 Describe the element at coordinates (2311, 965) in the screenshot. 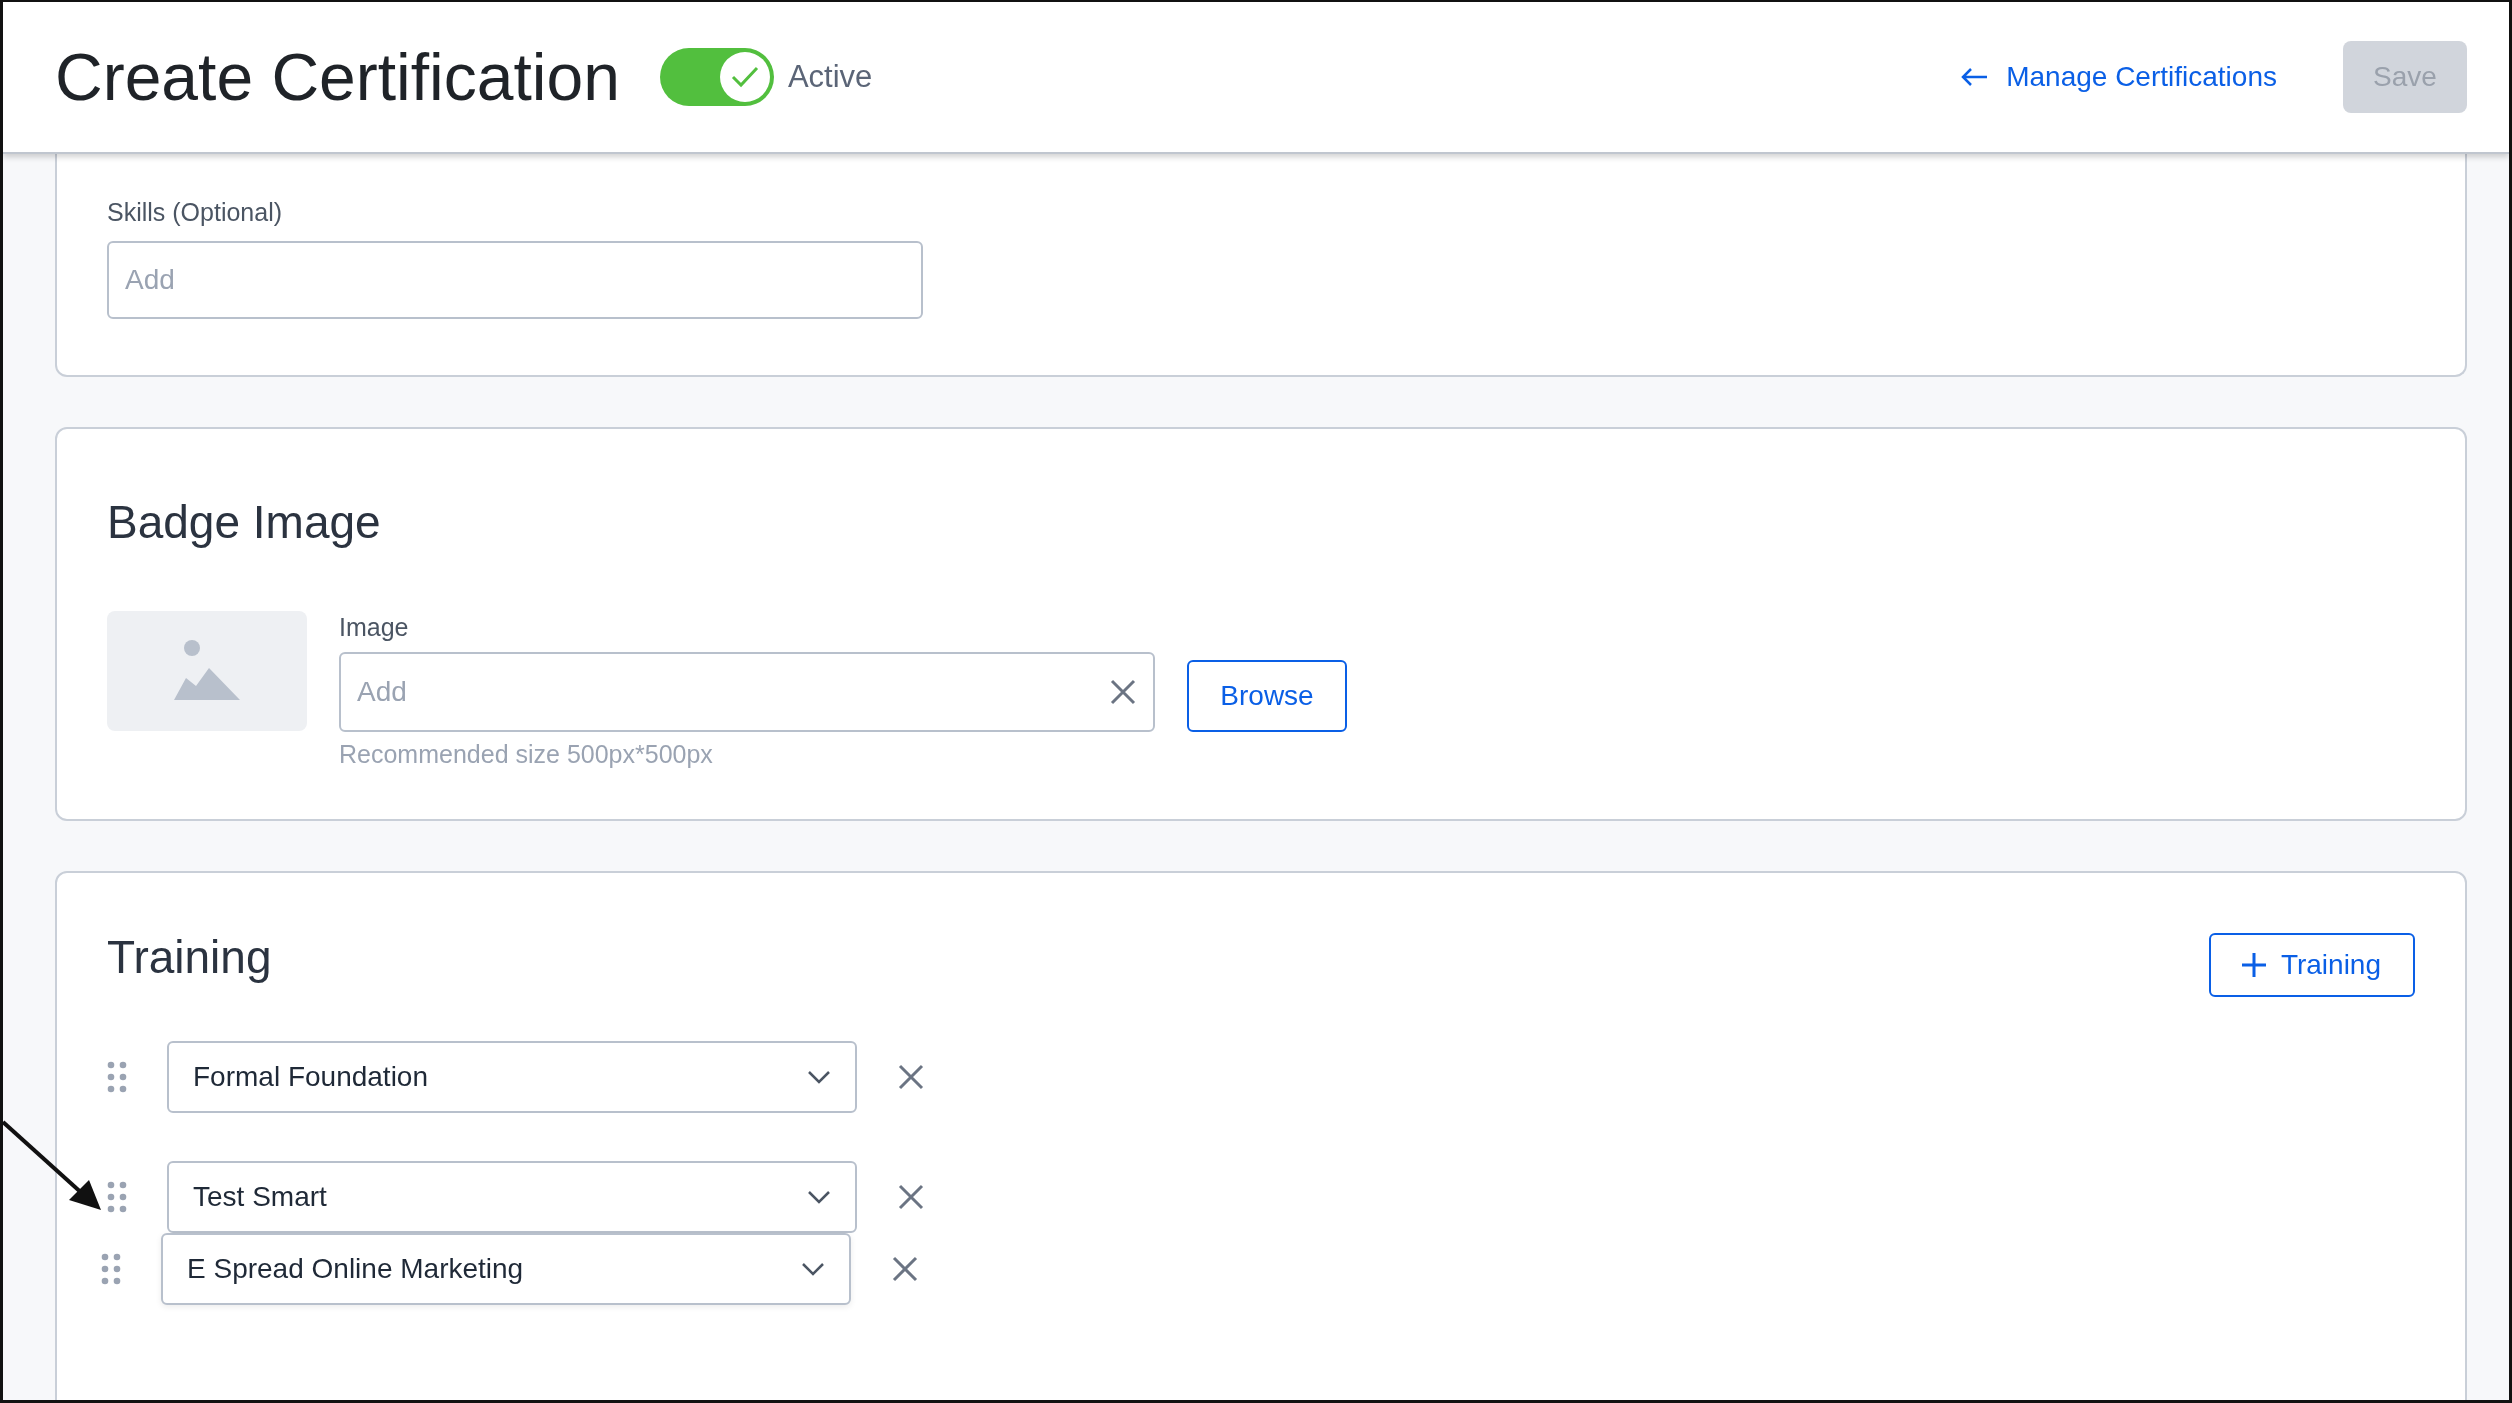

I see `add-training-button: Training` at that location.